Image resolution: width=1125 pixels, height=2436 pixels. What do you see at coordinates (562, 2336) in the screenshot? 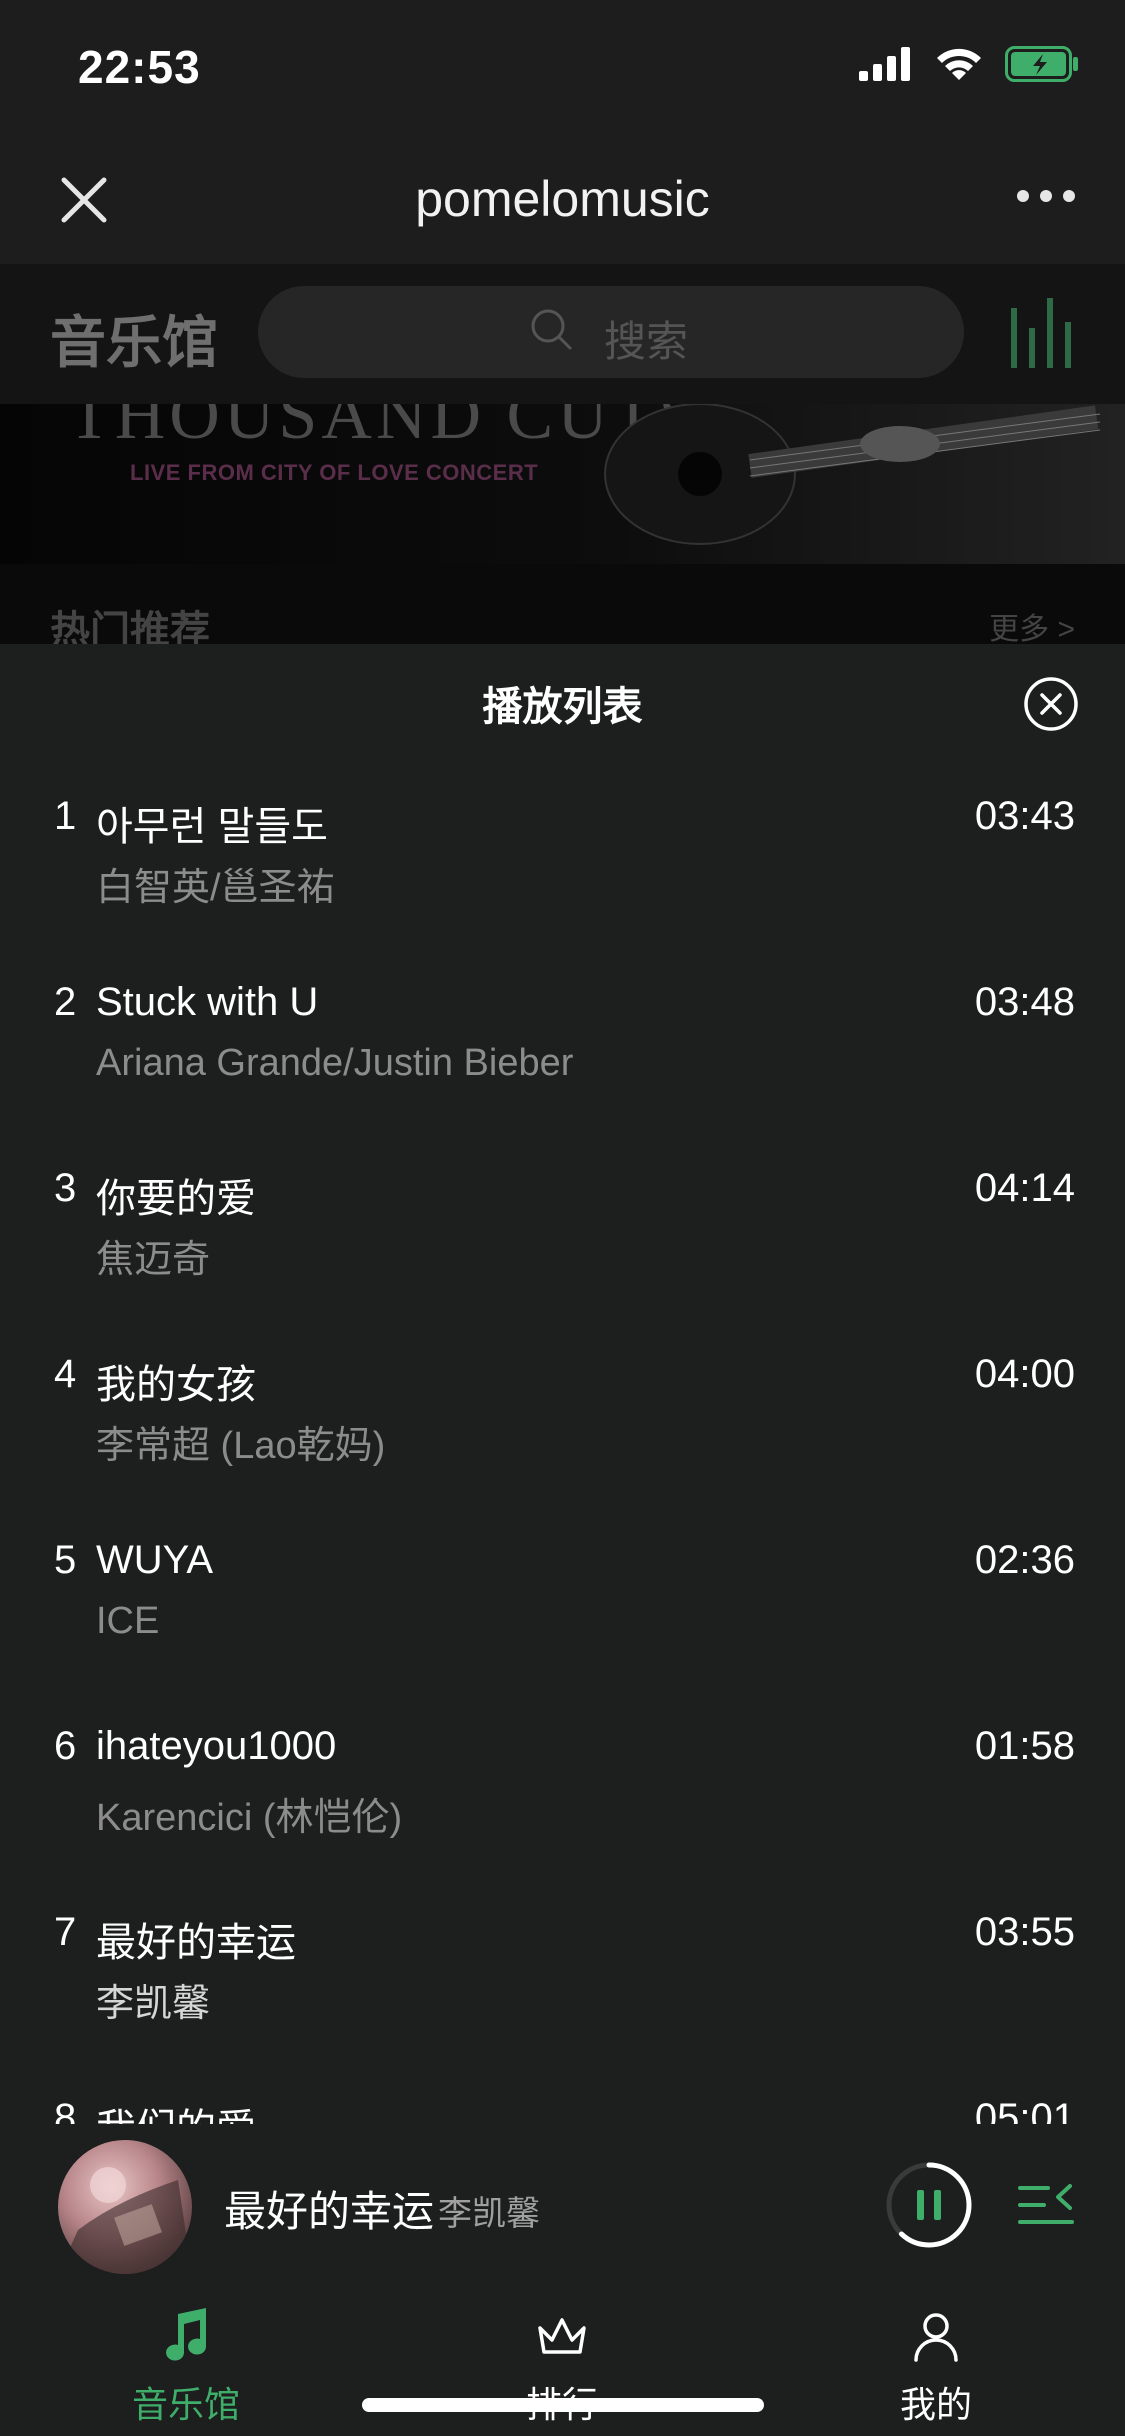
I see `crown-icon` at bounding box center [562, 2336].